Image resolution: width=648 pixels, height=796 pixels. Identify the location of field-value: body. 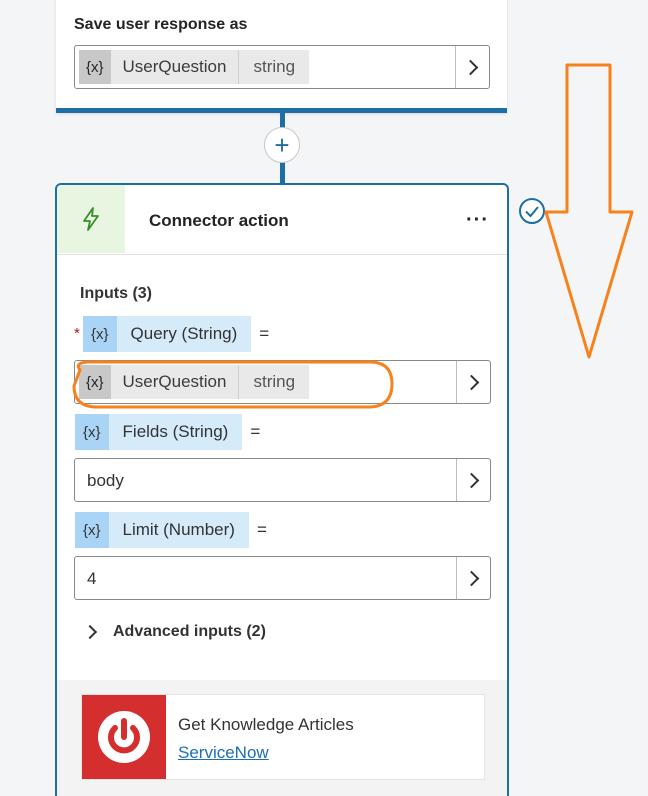
(105, 480).